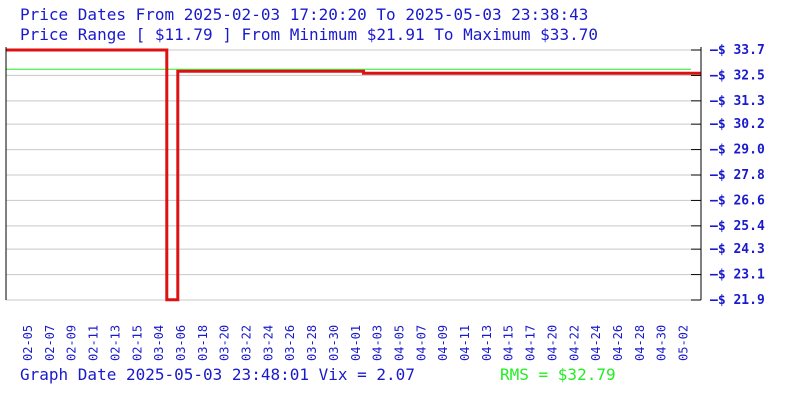 The height and width of the screenshot is (400, 800). What do you see at coordinates (662, 343) in the screenshot?
I see `x-tick-label: 04-30` at bounding box center [662, 343].